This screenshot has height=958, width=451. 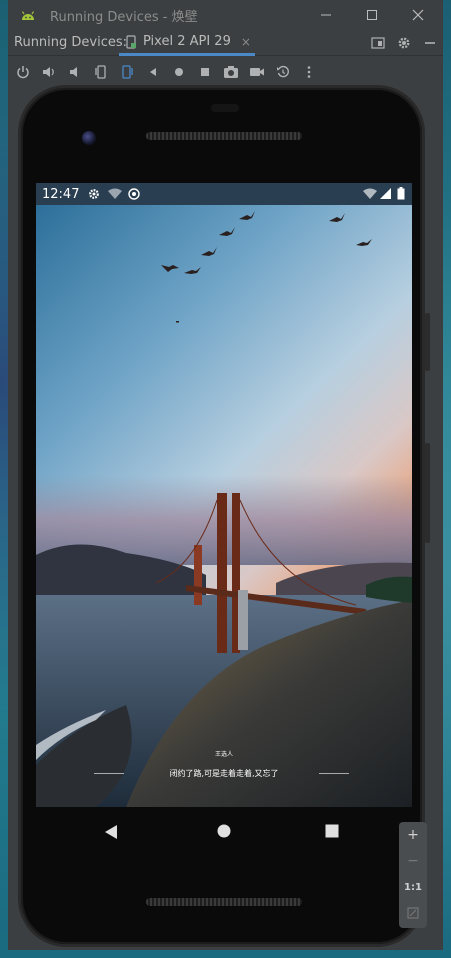 I want to click on gear-icon, so click(x=404, y=43).